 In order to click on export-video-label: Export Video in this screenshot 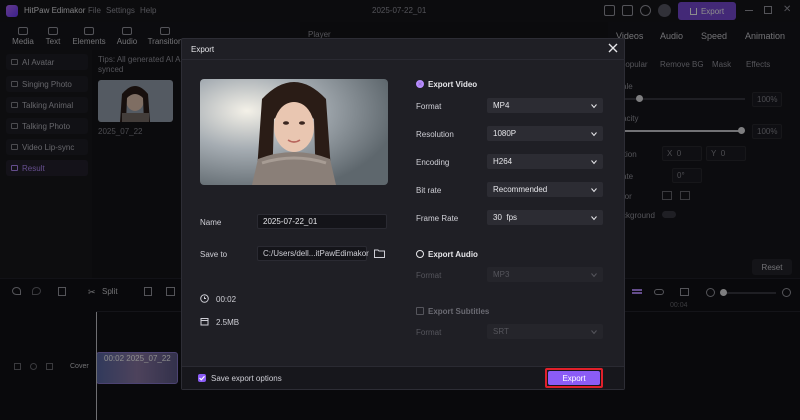, I will do `click(453, 84)`.